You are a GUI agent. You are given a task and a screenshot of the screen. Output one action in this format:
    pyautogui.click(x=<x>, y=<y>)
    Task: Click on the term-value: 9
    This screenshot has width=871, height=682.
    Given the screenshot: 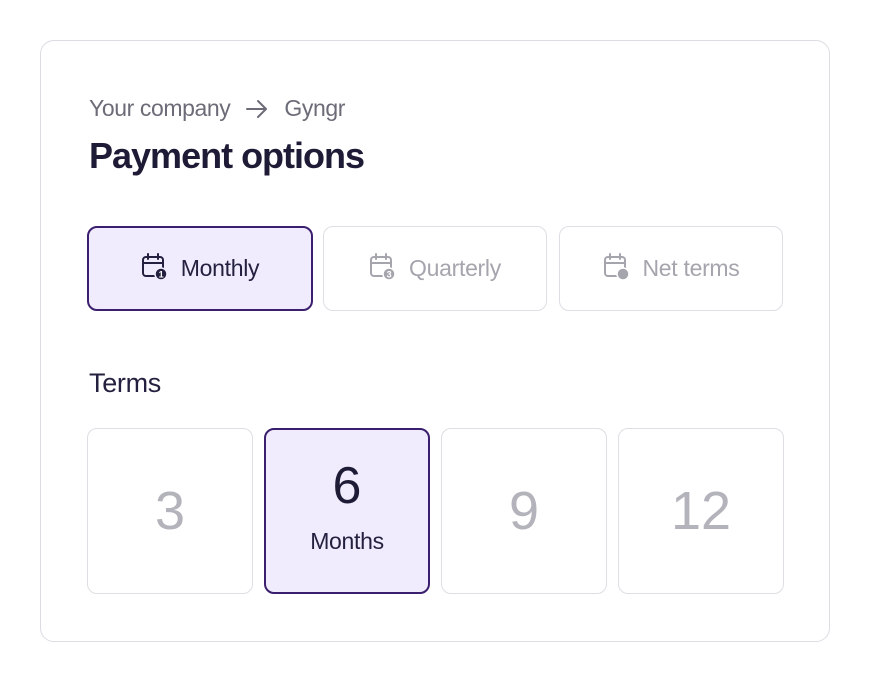 What is the action you would take?
    pyautogui.click(x=524, y=511)
    